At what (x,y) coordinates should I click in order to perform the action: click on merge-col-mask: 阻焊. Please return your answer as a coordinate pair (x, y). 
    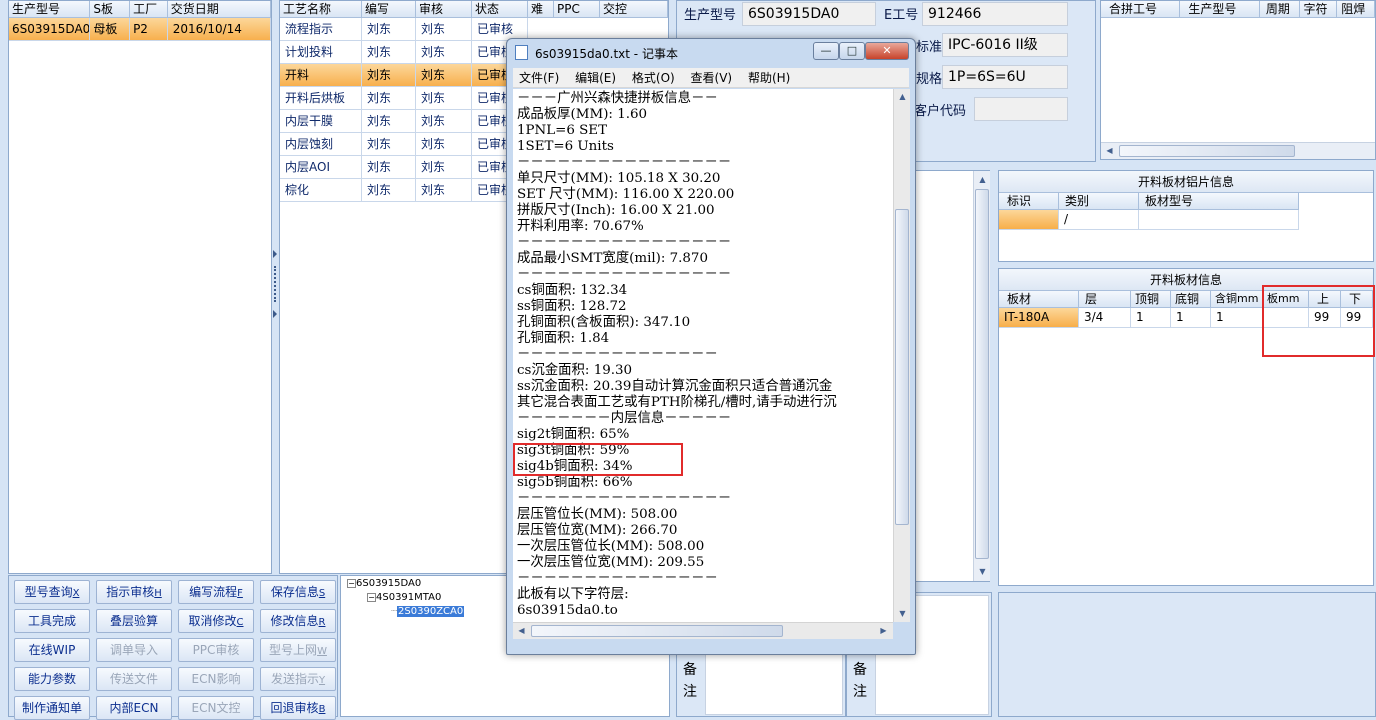
    Looking at the image, I should click on (1356, 9).